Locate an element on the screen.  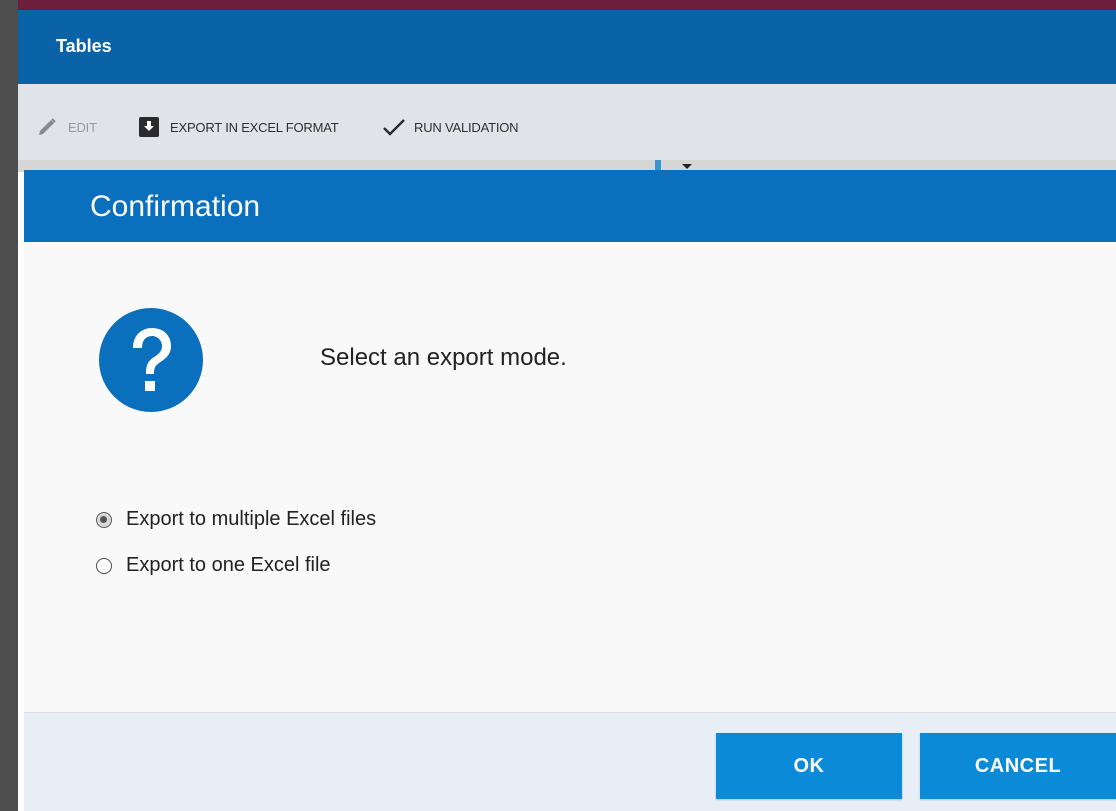
edit-label: EDIT is located at coordinates (82, 127).